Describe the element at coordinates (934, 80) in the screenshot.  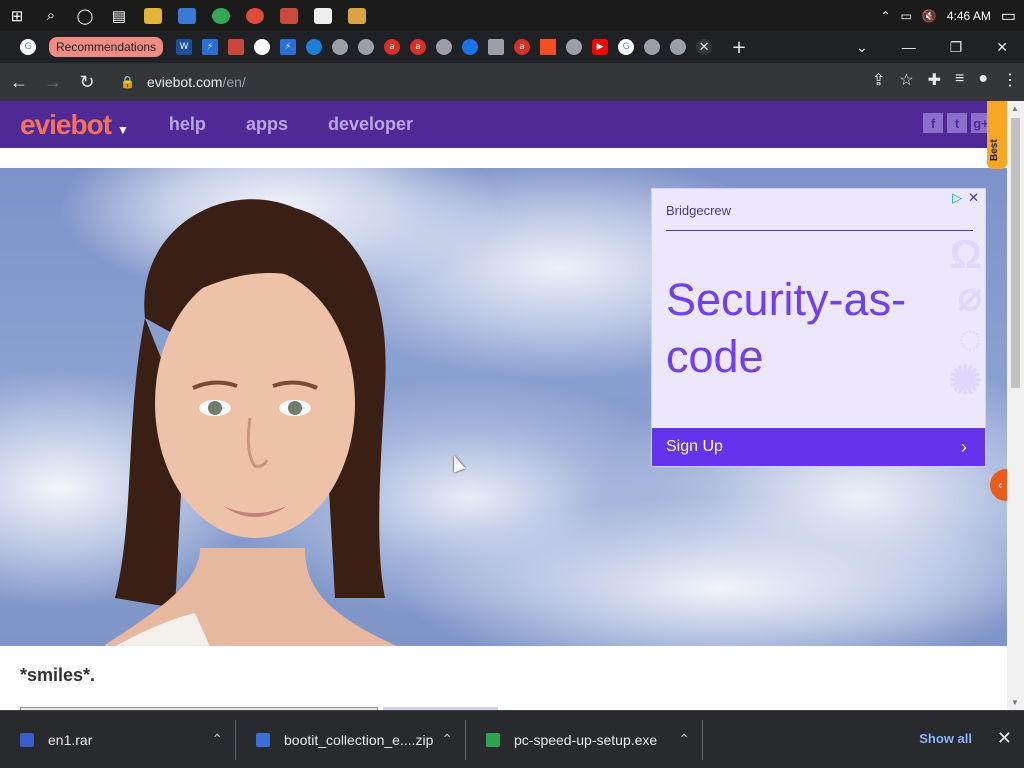
I see `extensions-icon: ✚` at that location.